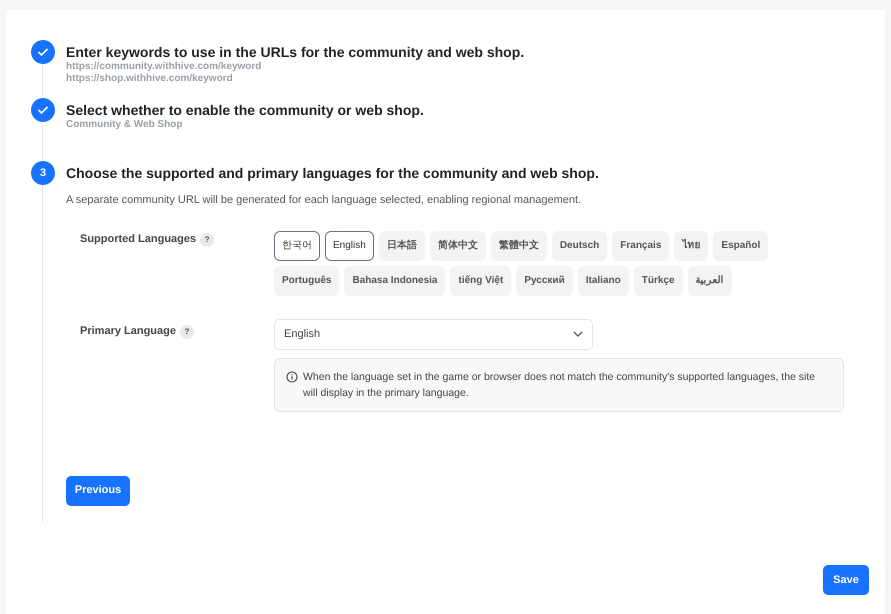 The height and width of the screenshot is (614, 891). Describe the element at coordinates (710, 281) in the screenshot. I see `language-chip: العربية` at that location.